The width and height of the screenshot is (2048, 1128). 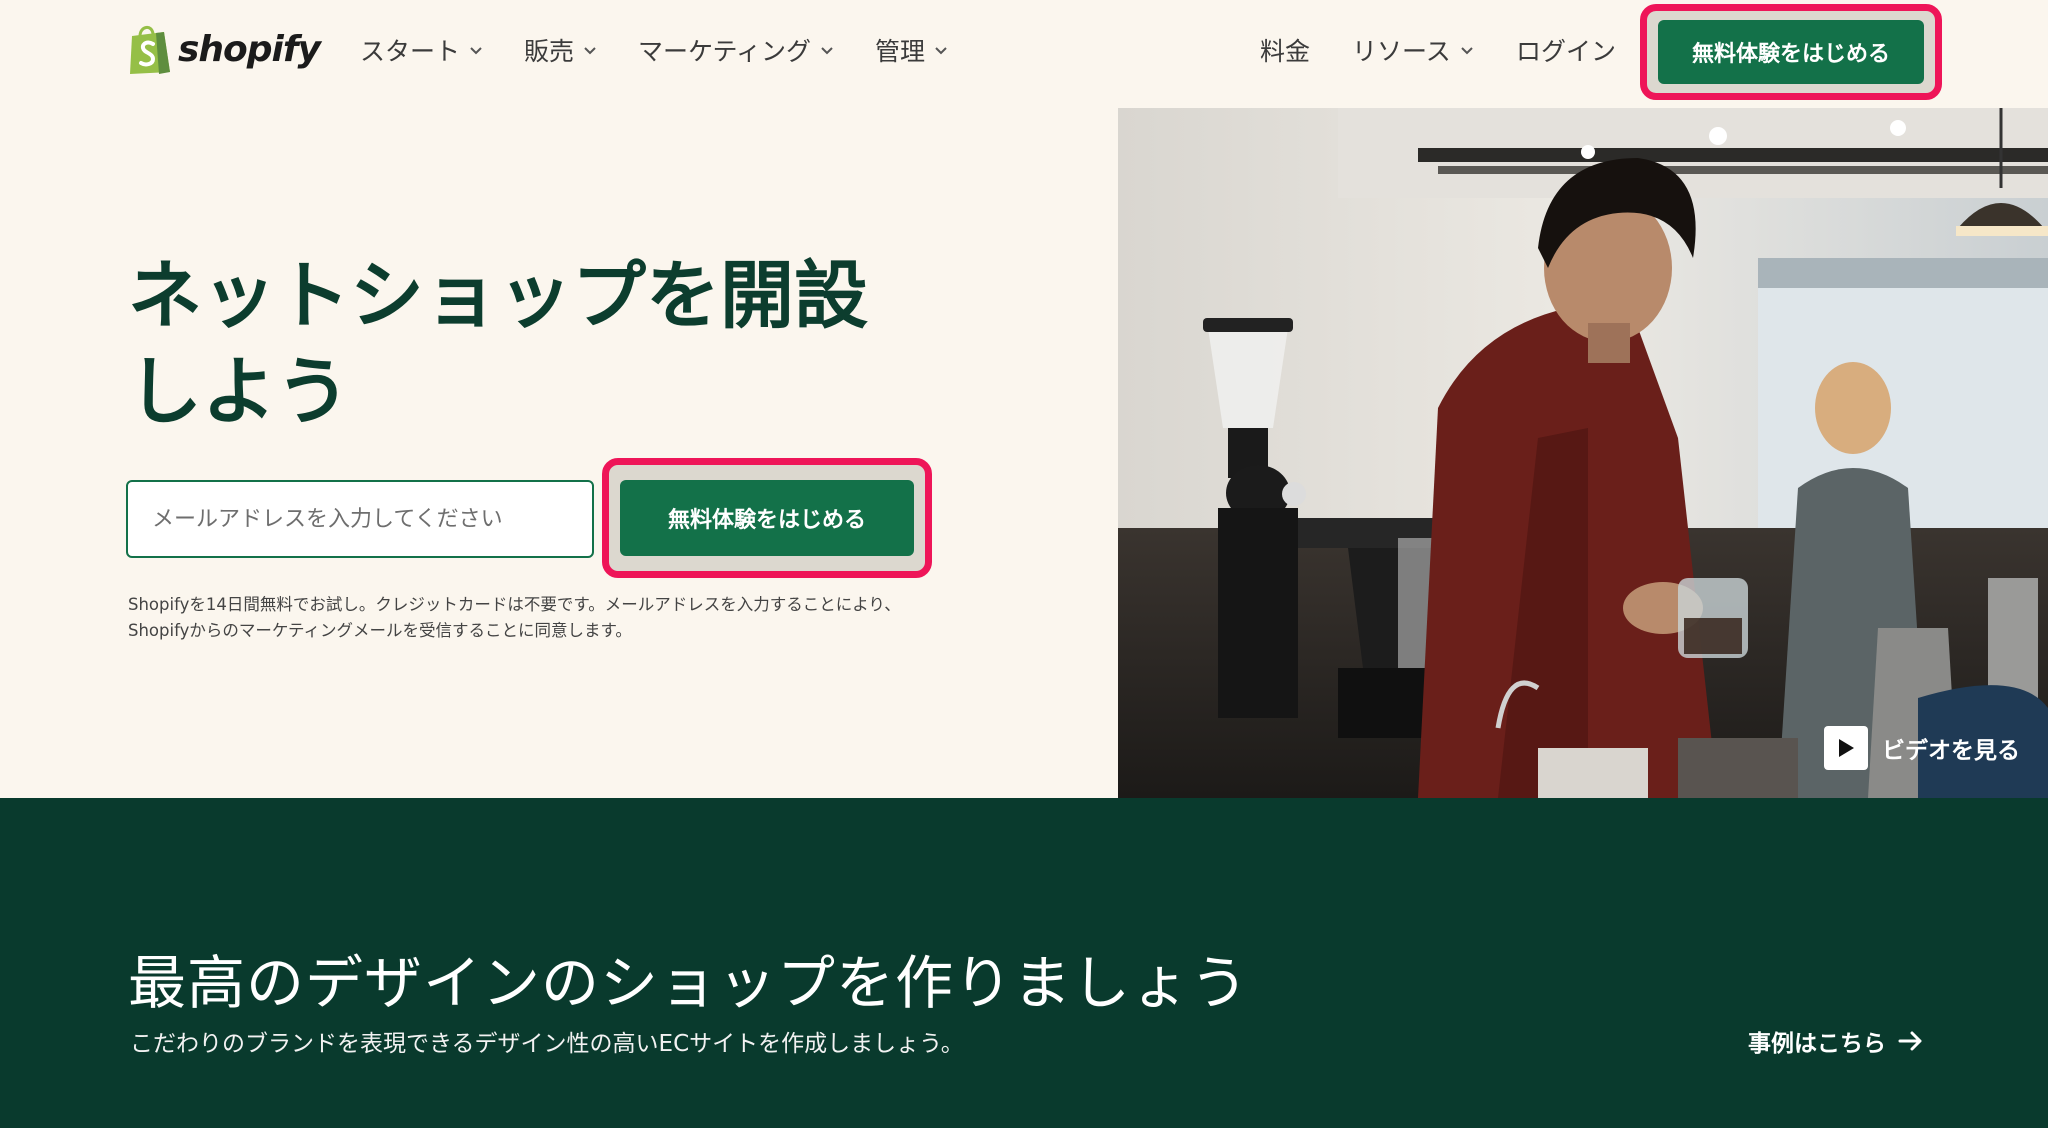 I want to click on primary-nav: スタート 販売 マーケティング 管理, so click(x=674, y=50).